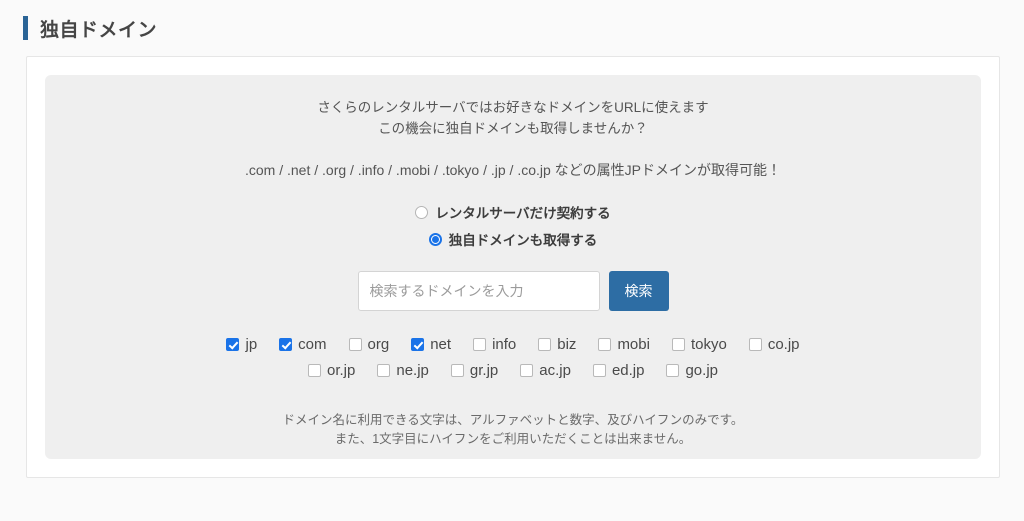 The image size is (1024, 521). What do you see at coordinates (484, 370) in the screenshot?
I see `tld-checkbox-label: gr.jp` at bounding box center [484, 370].